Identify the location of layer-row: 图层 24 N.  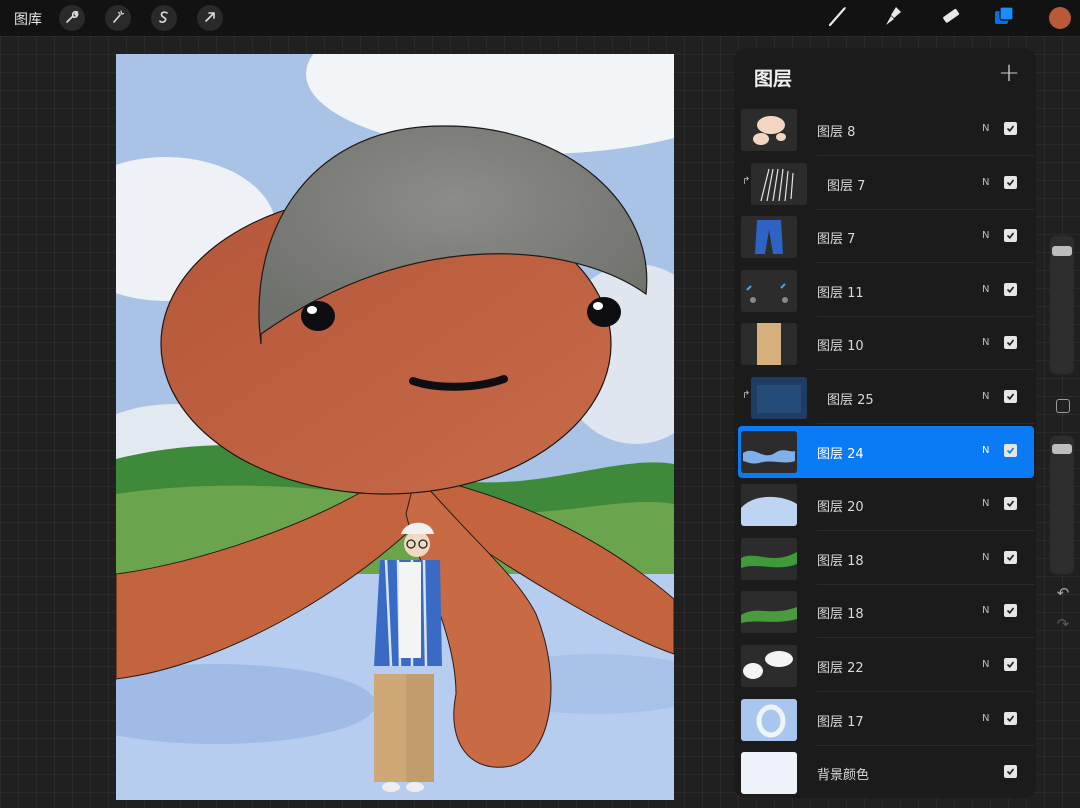
(886, 451).